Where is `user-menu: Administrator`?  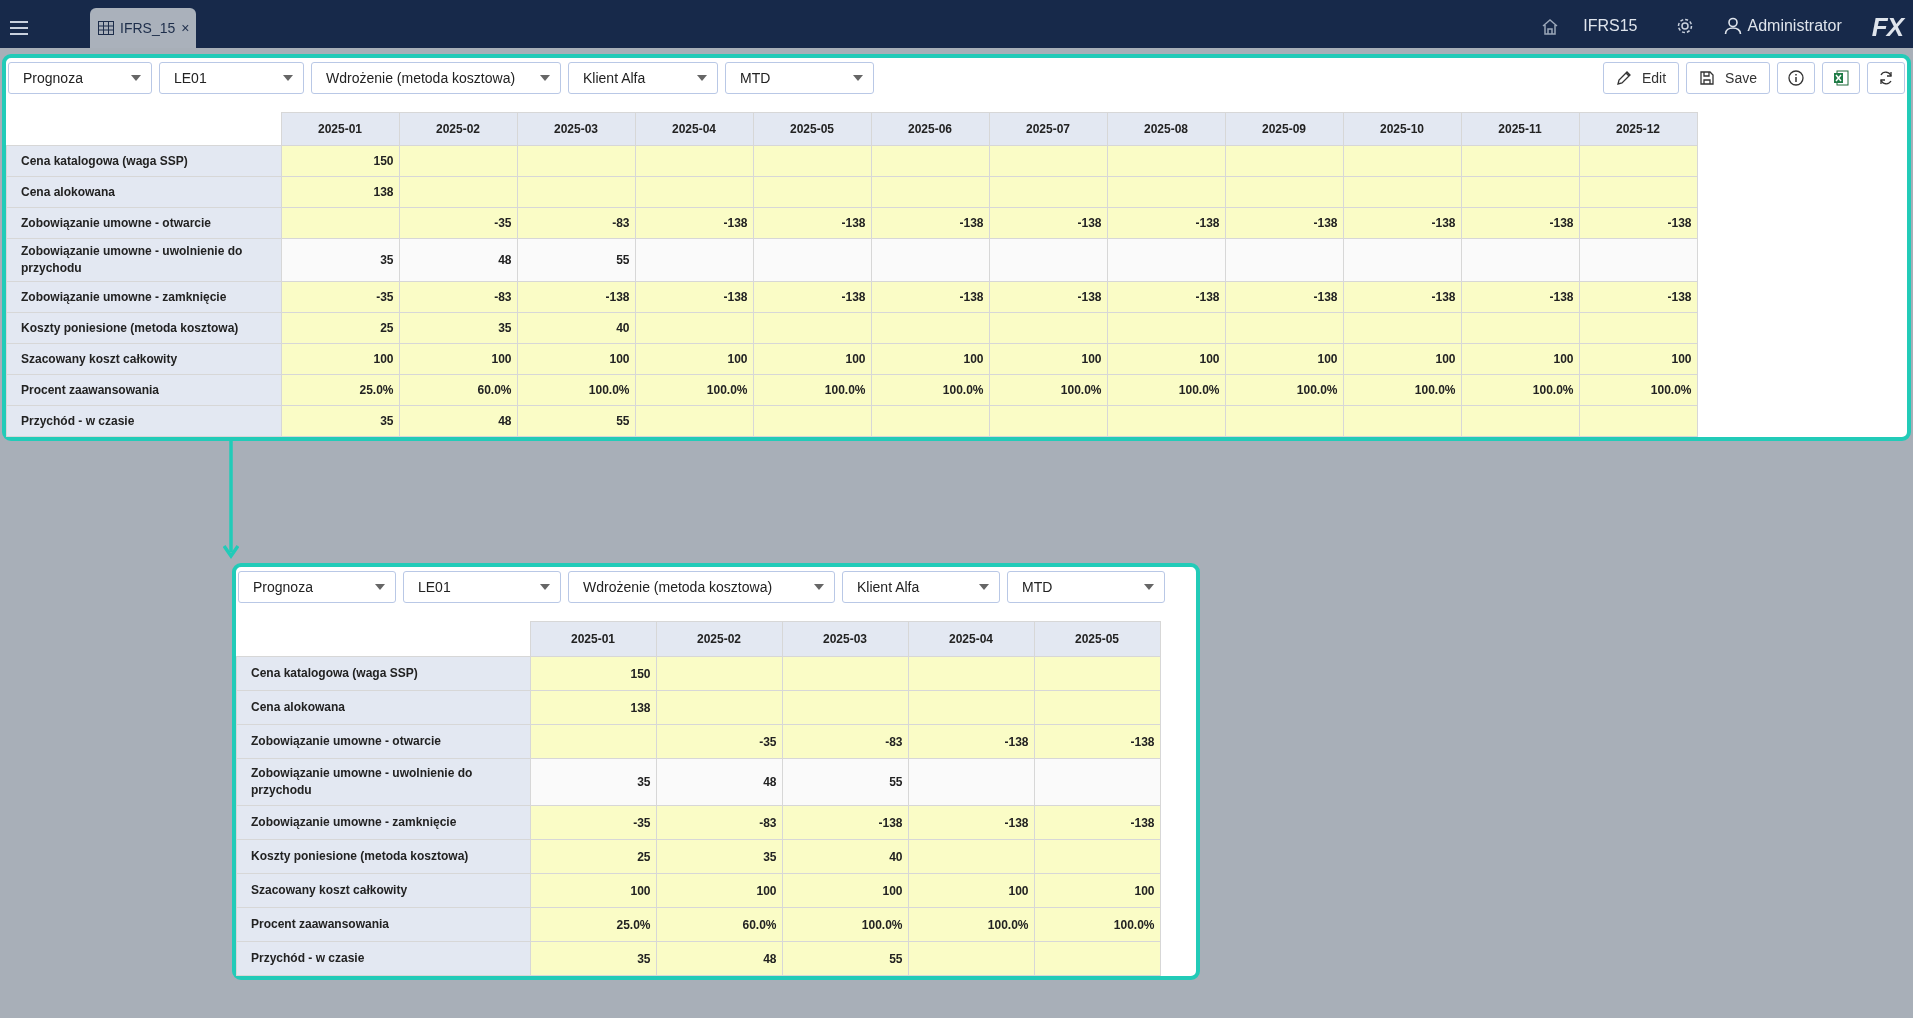
user-menu: Administrator is located at coordinates (1782, 26).